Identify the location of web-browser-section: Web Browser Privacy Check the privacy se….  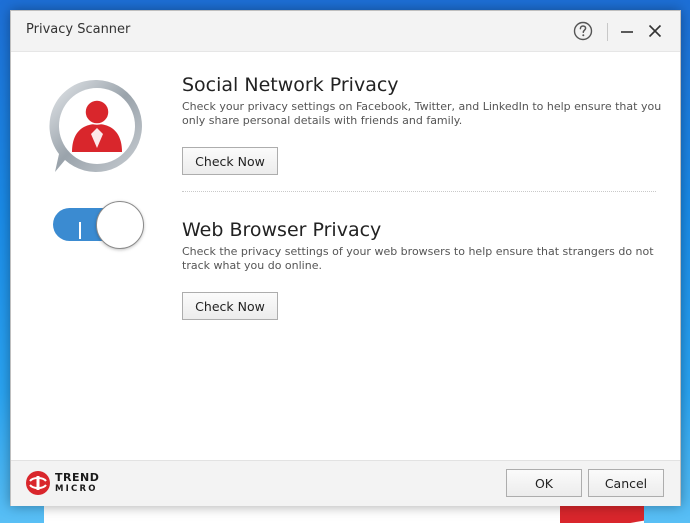
(422, 246).